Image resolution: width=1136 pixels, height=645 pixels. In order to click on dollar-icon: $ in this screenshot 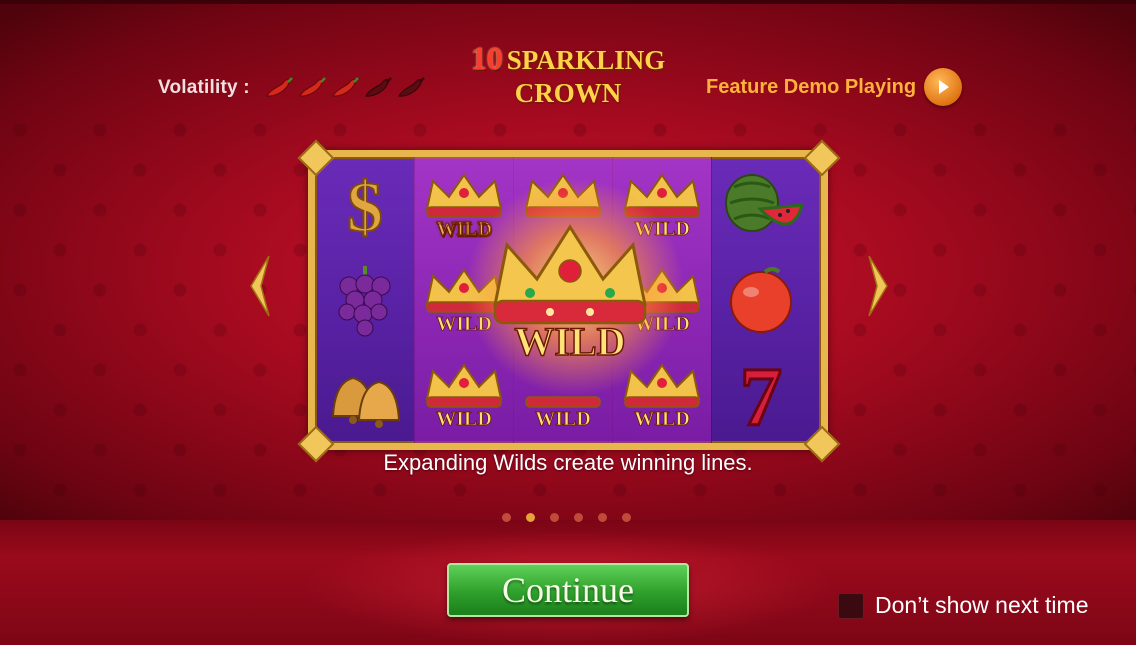, I will do `click(365, 205)`.